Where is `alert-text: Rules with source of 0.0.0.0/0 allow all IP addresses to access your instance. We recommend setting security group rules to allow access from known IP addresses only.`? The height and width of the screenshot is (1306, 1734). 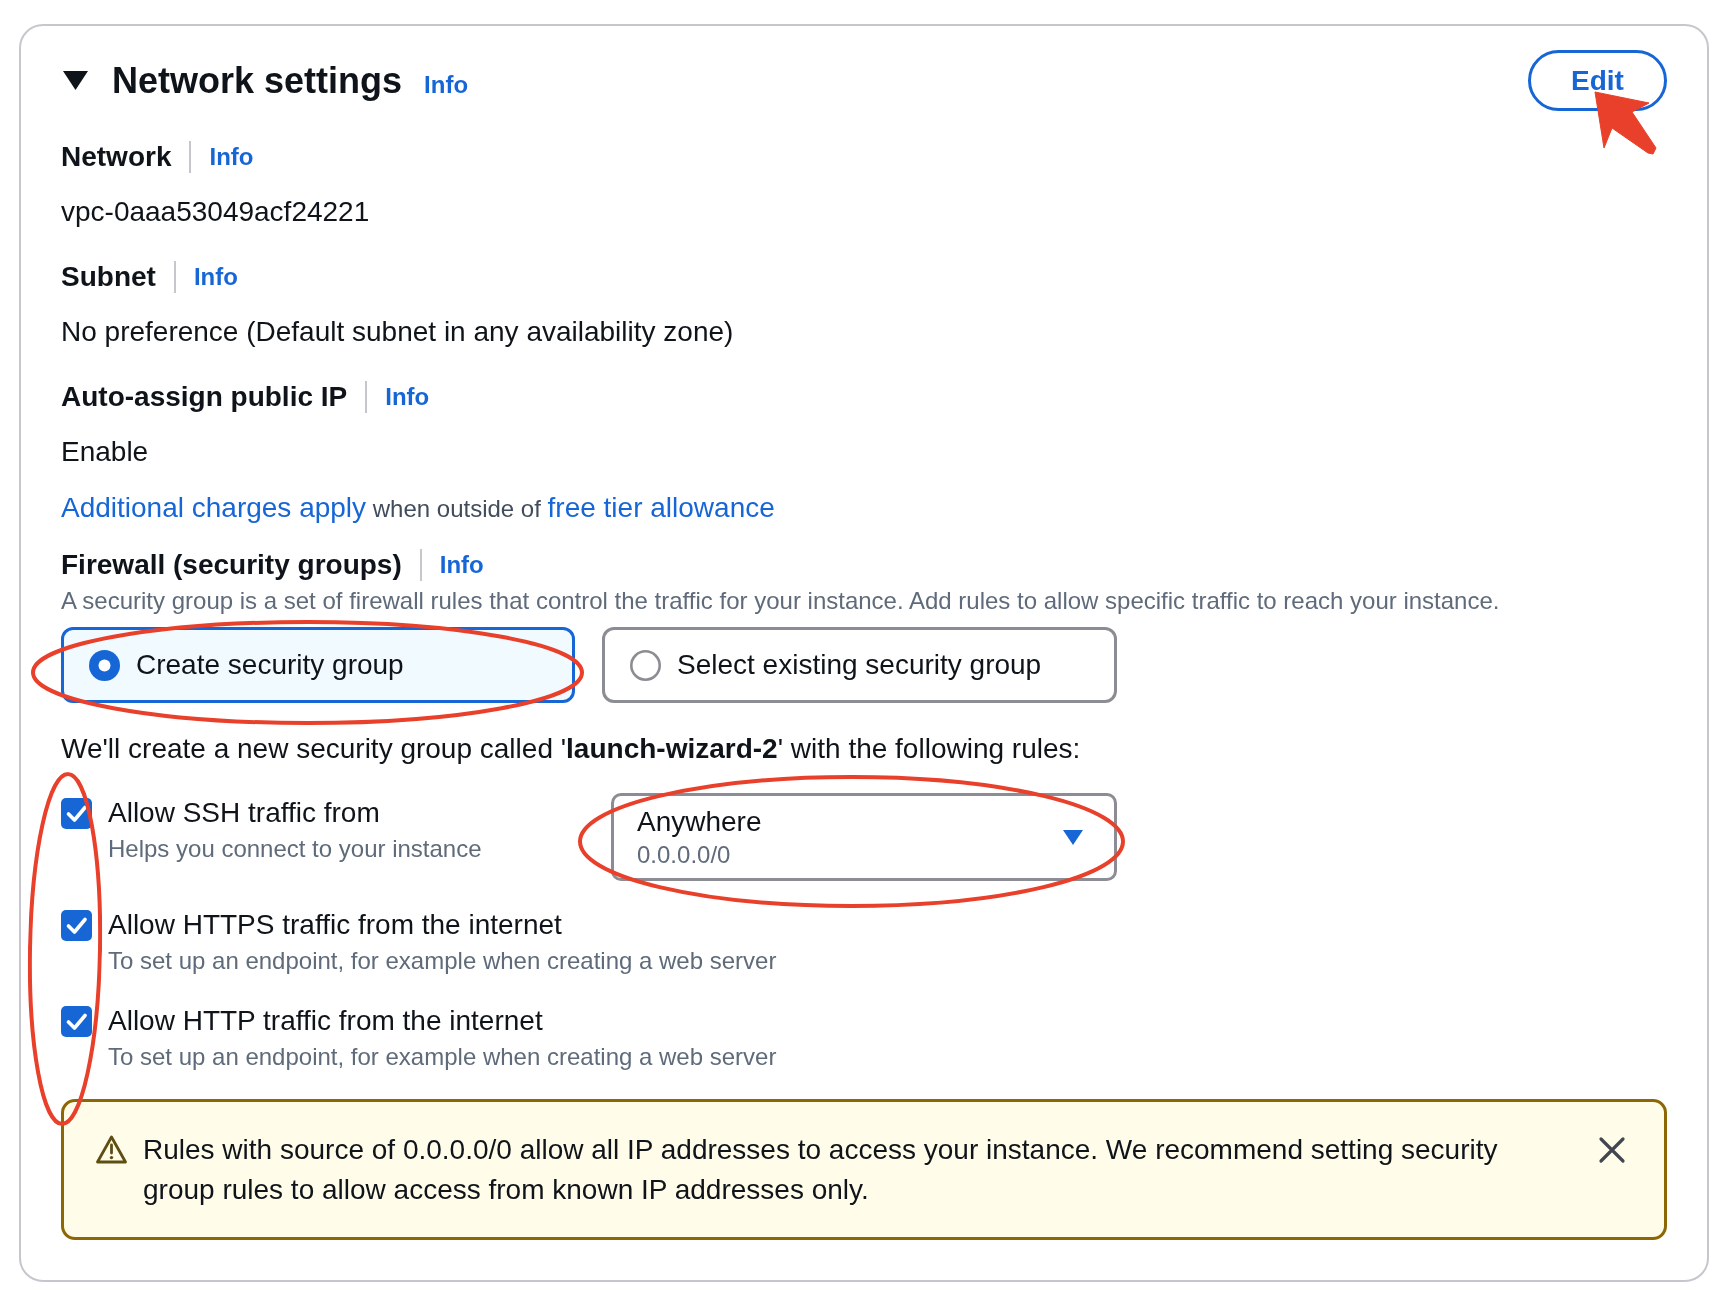
alert-text: Rules with source of 0.0.0.0/0 allow all IP addresses to access your instance. We recommend setting security group rules to allow access from known IP addresses only. is located at coordinates (821, 1170).